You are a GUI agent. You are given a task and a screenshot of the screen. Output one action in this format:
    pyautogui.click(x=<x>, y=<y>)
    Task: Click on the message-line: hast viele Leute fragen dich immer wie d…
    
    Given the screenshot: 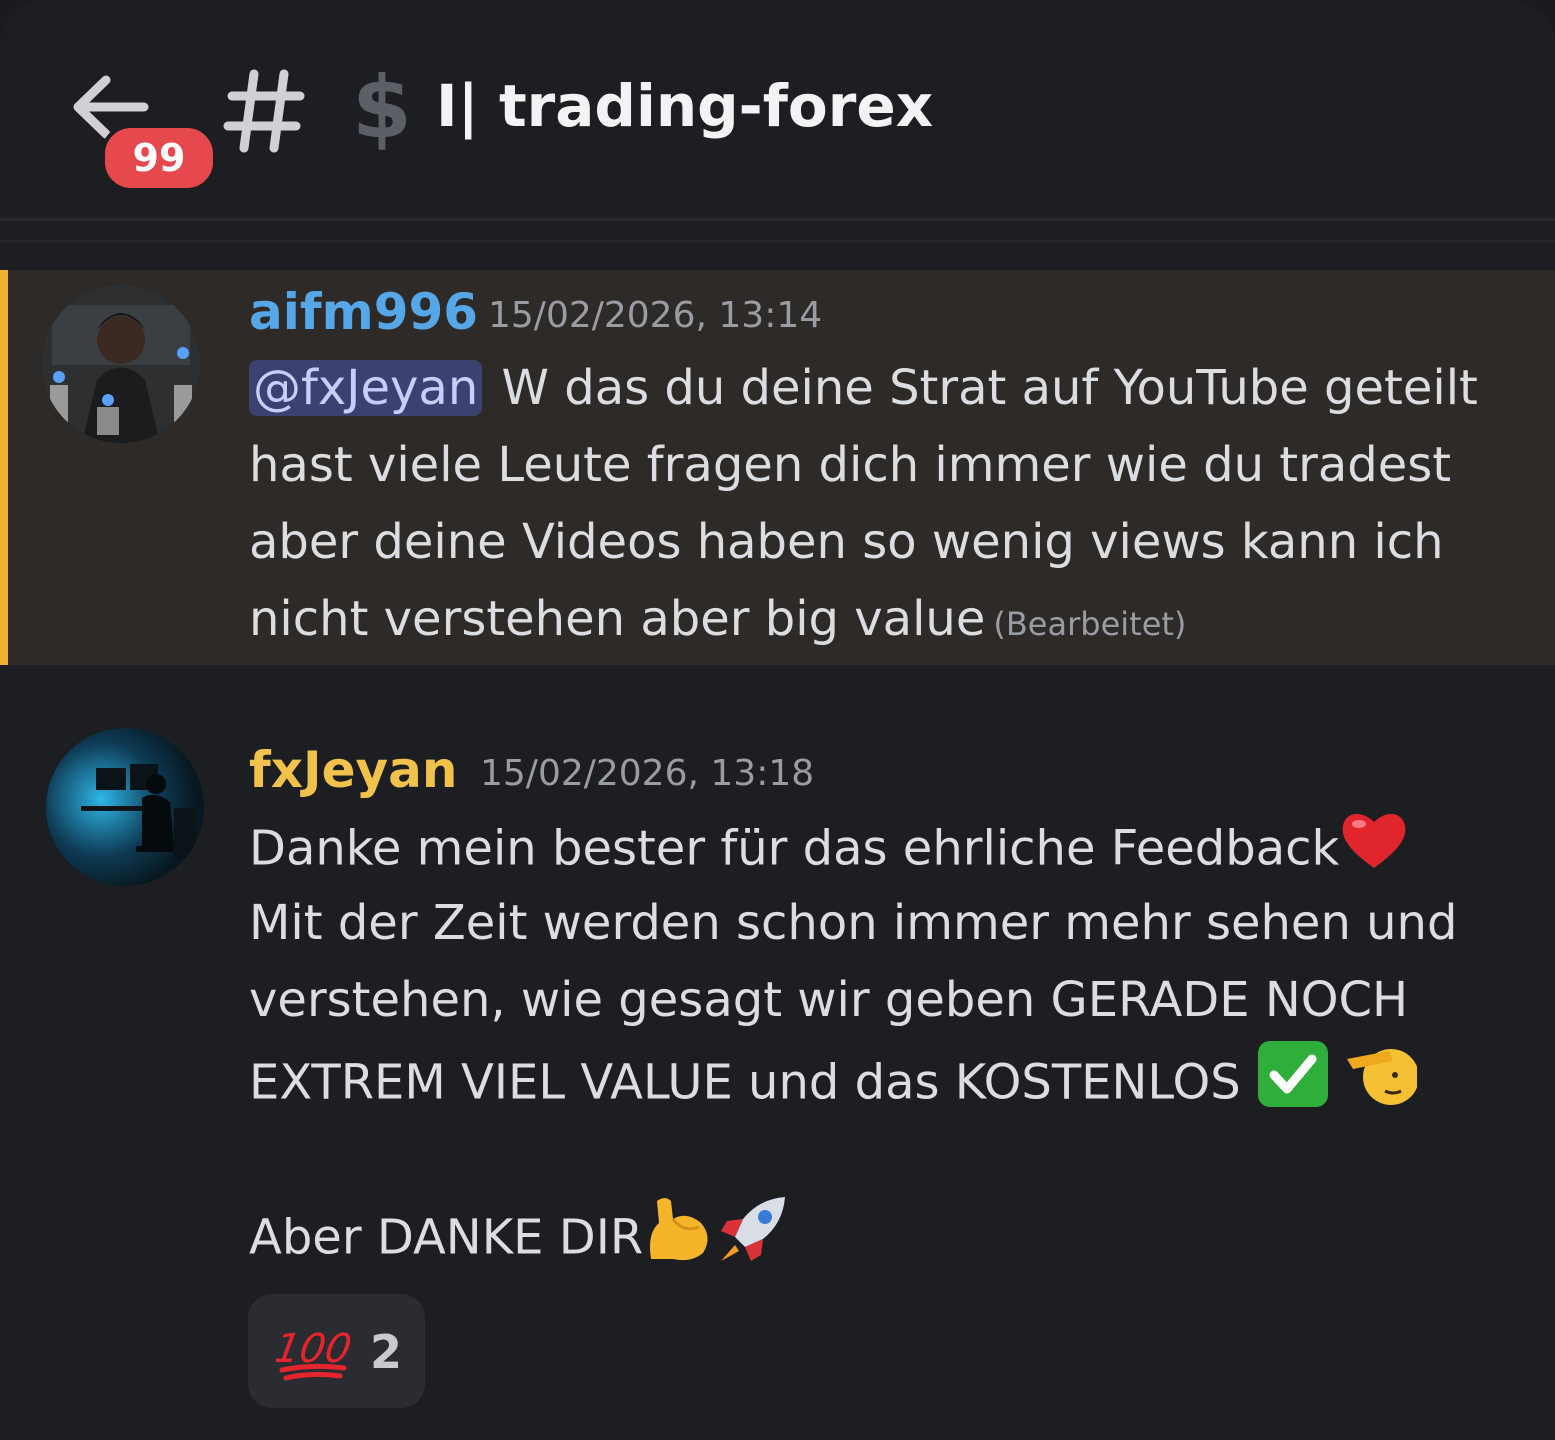 What is the action you would take?
    pyautogui.click(x=850, y=465)
    